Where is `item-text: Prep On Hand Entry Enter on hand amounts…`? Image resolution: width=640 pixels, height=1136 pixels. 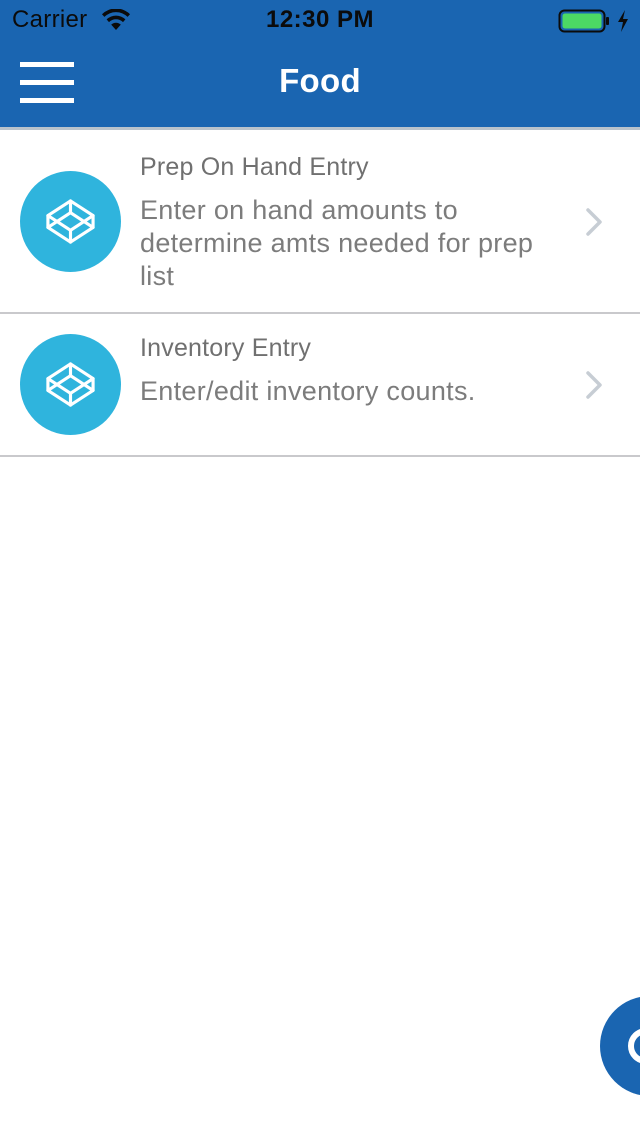 item-text: Prep On Hand Entry Enter on hand amounts… is located at coordinates (355, 222).